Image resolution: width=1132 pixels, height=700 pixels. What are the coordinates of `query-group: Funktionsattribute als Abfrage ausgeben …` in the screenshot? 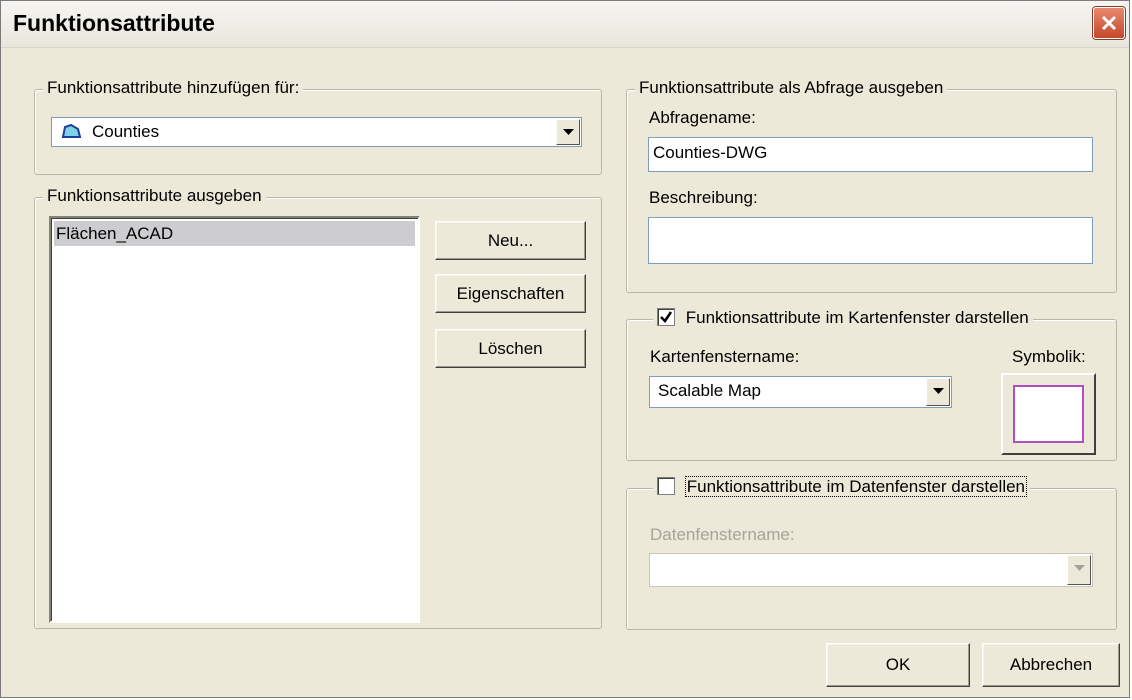 It's located at (871, 185).